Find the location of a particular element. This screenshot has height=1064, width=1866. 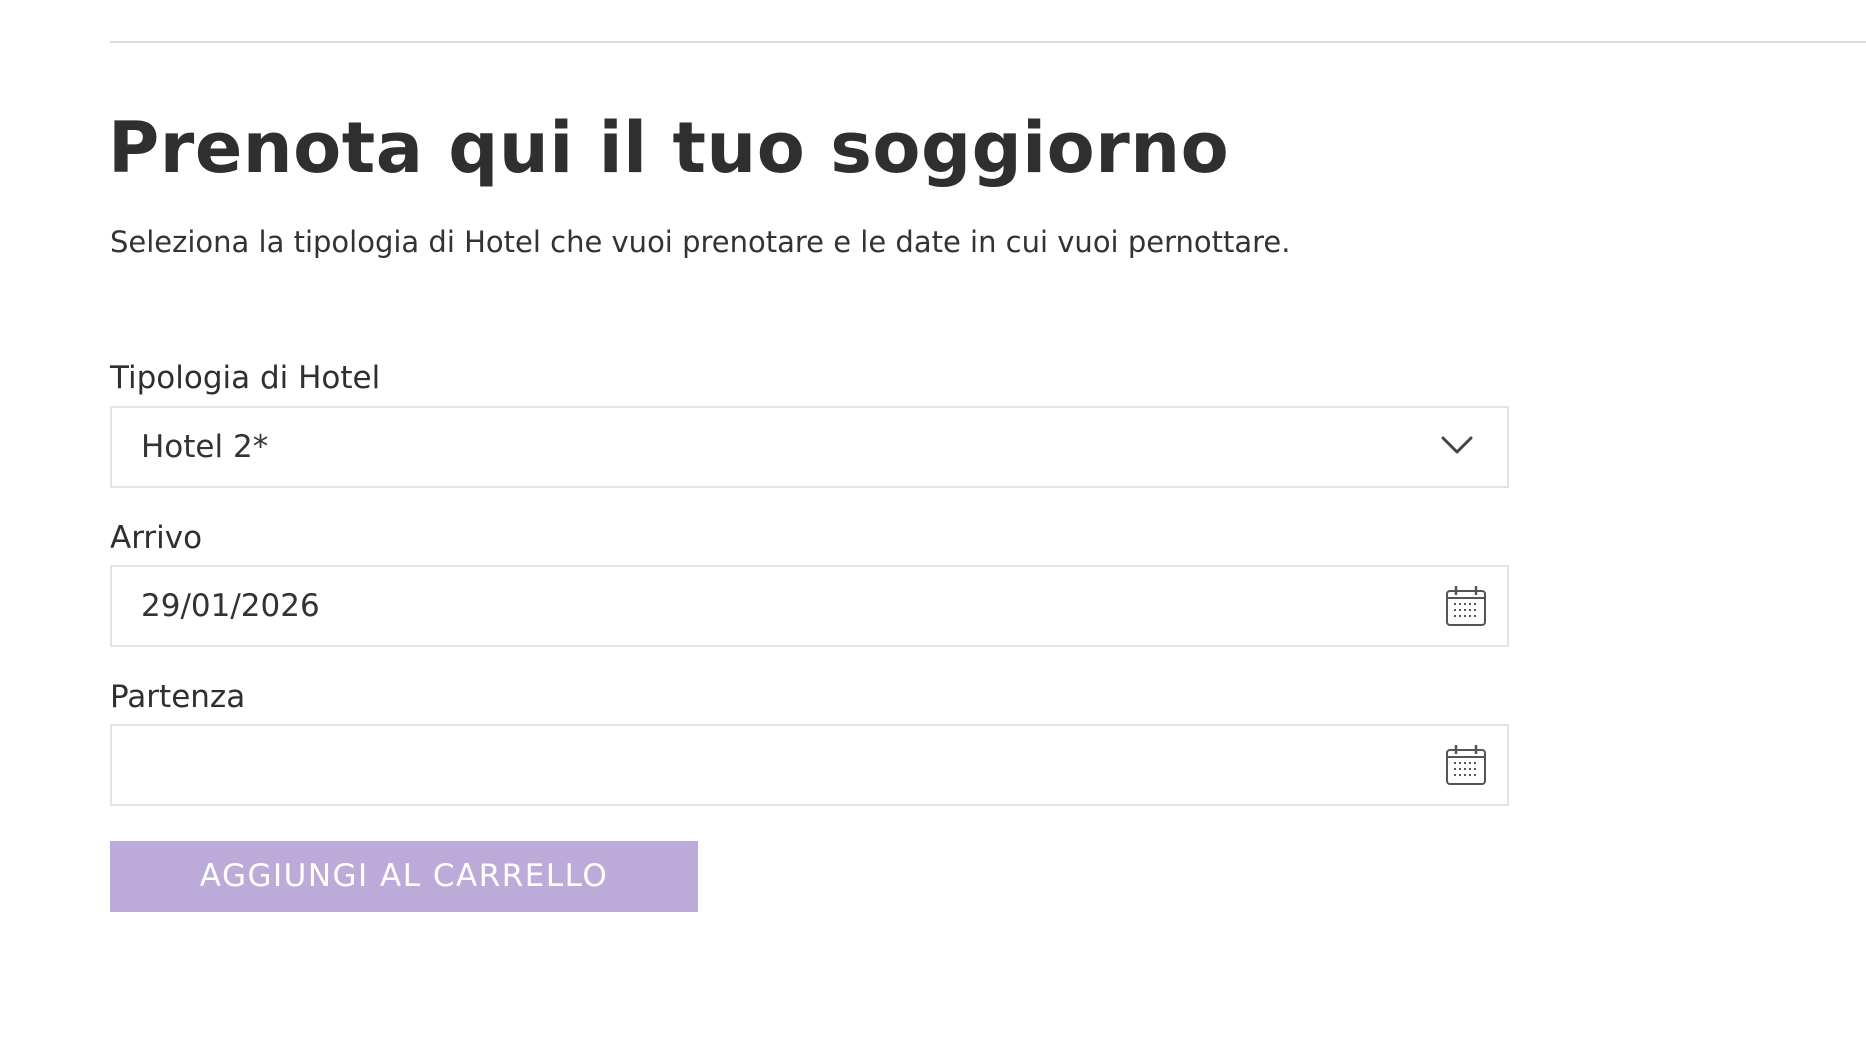

hotel-type-label: Tipologia di Hotel is located at coordinates (245, 378).